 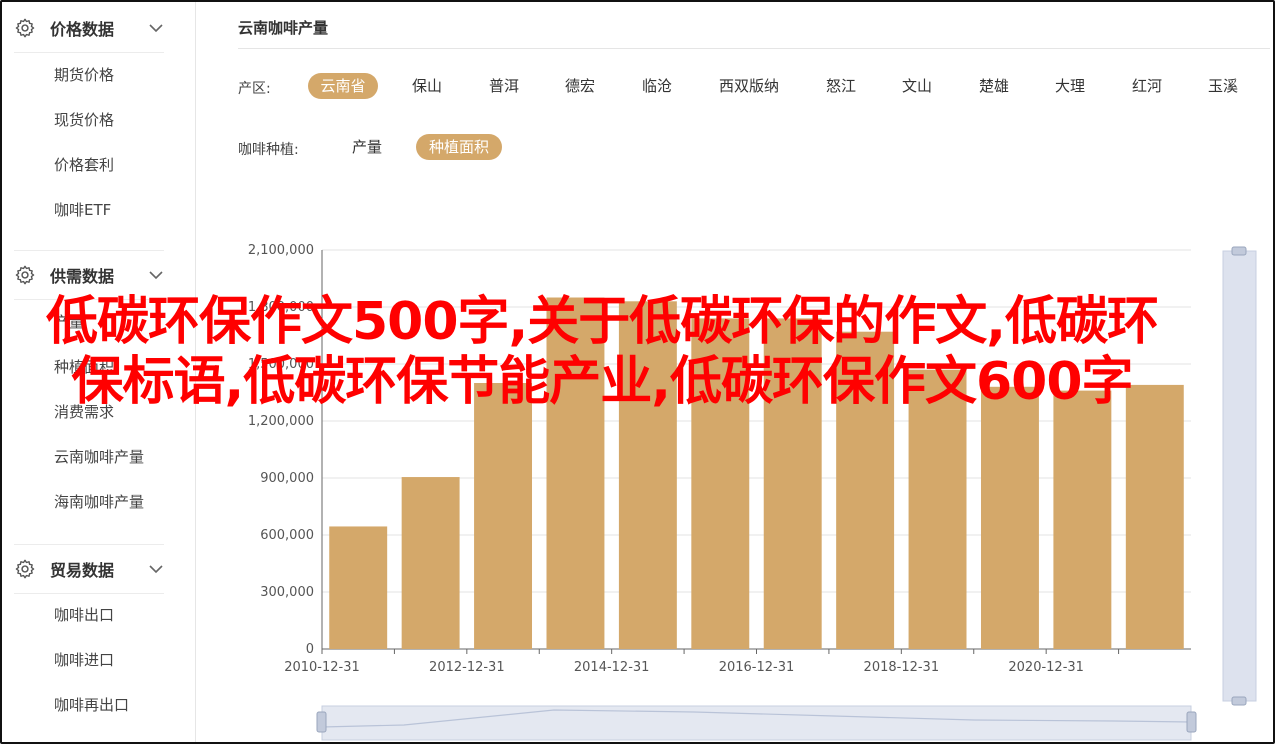 I want to click on y-tick-label: 0, so click(x=310, y=649).